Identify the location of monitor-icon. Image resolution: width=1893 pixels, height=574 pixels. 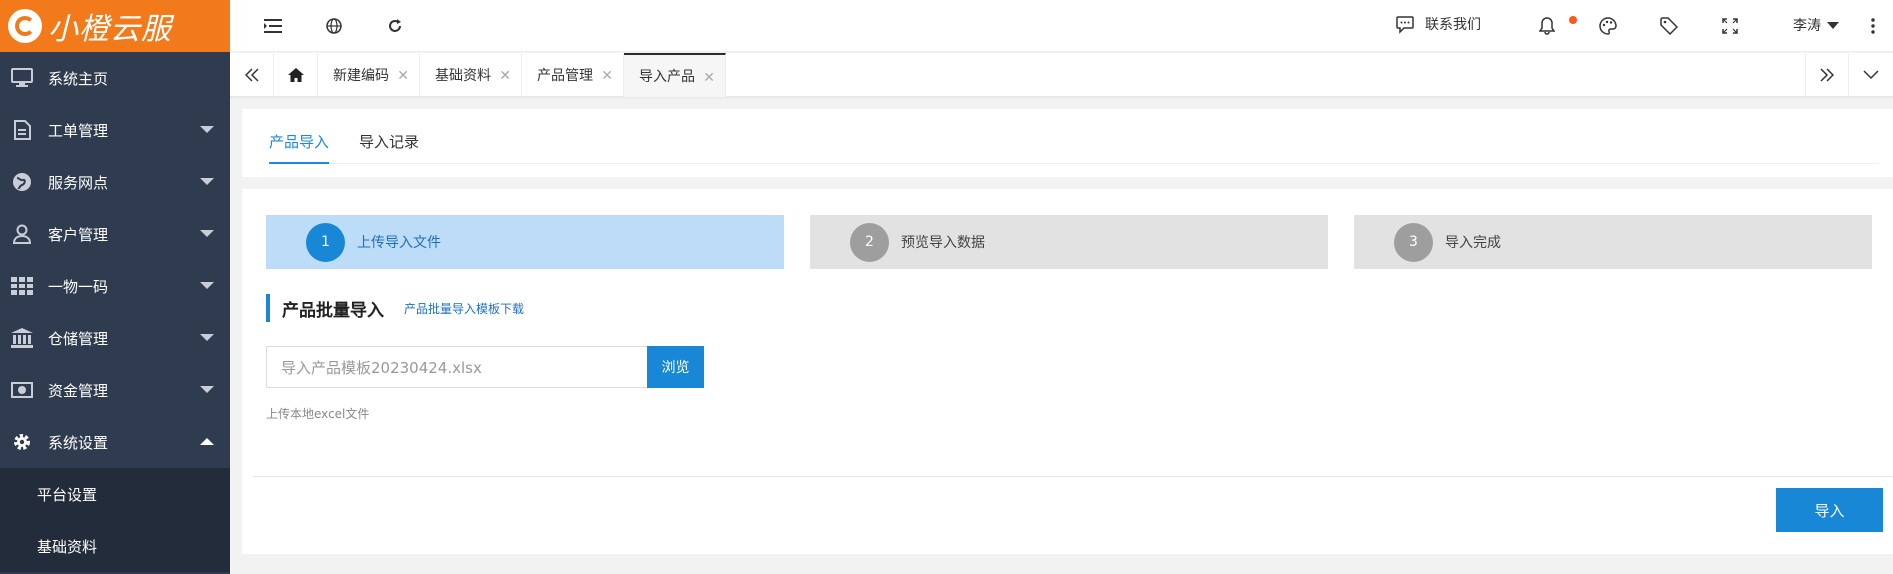
(22, 78).